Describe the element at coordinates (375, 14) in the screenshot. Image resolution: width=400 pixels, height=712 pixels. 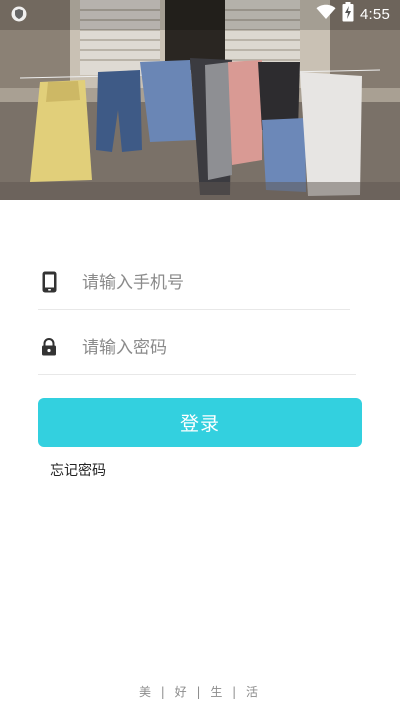
I see `status-time: 4:55` at that location.